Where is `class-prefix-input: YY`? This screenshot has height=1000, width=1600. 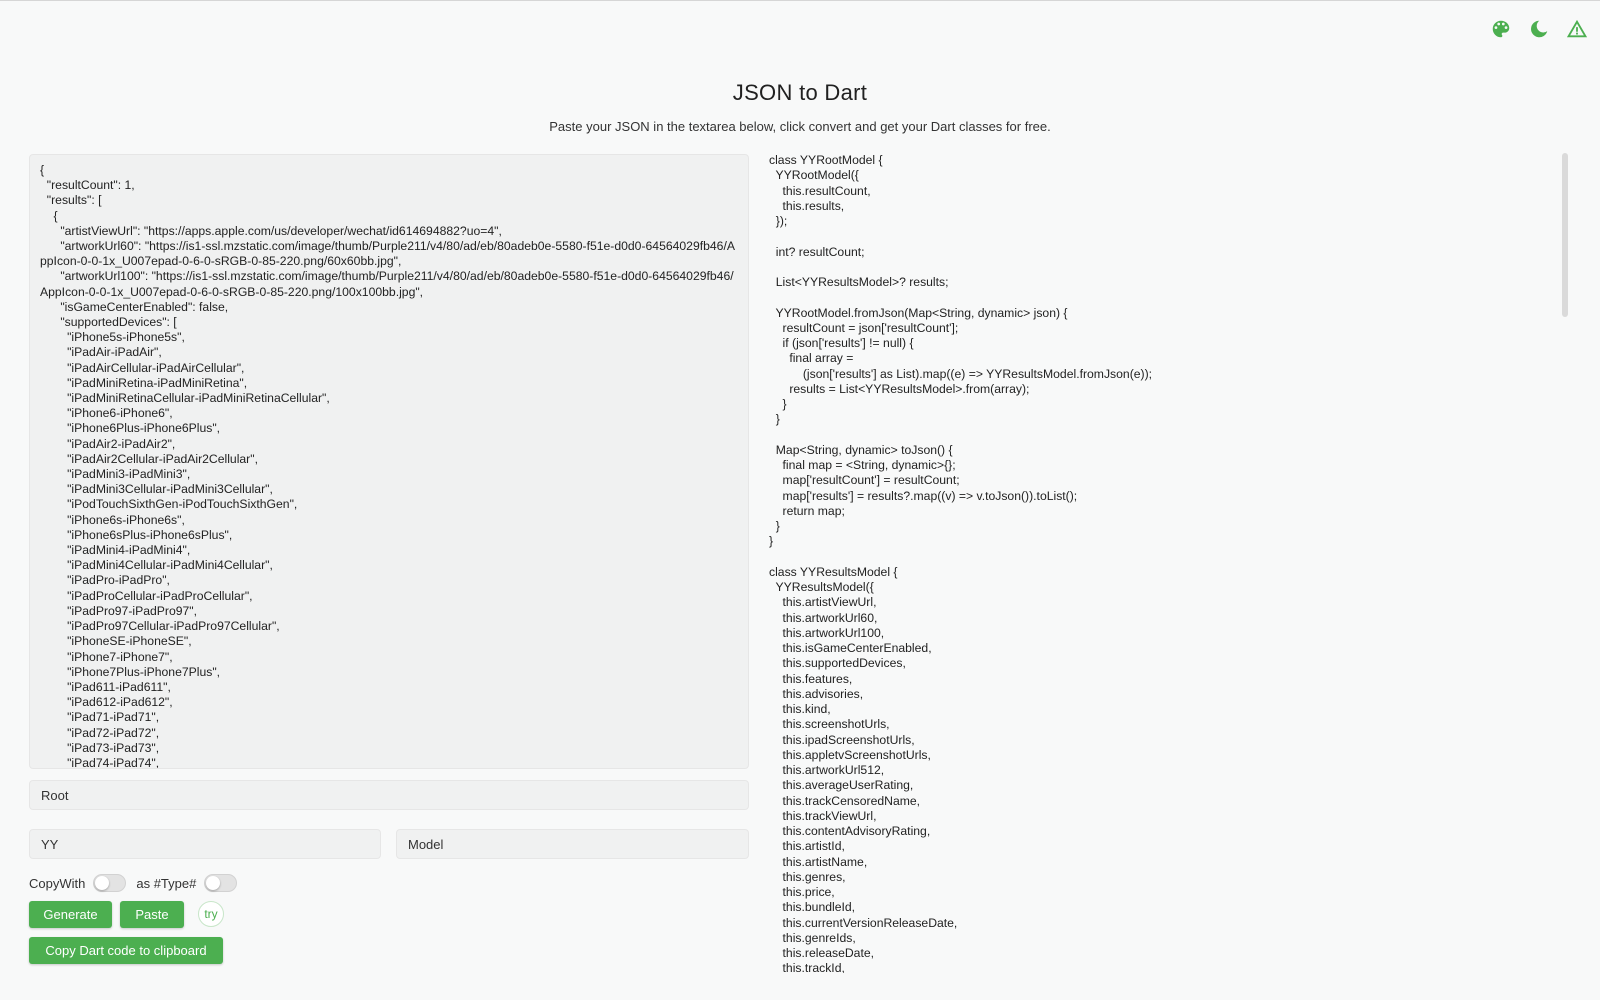
class-prefix-input: YY is located at coordinates (205, 844).